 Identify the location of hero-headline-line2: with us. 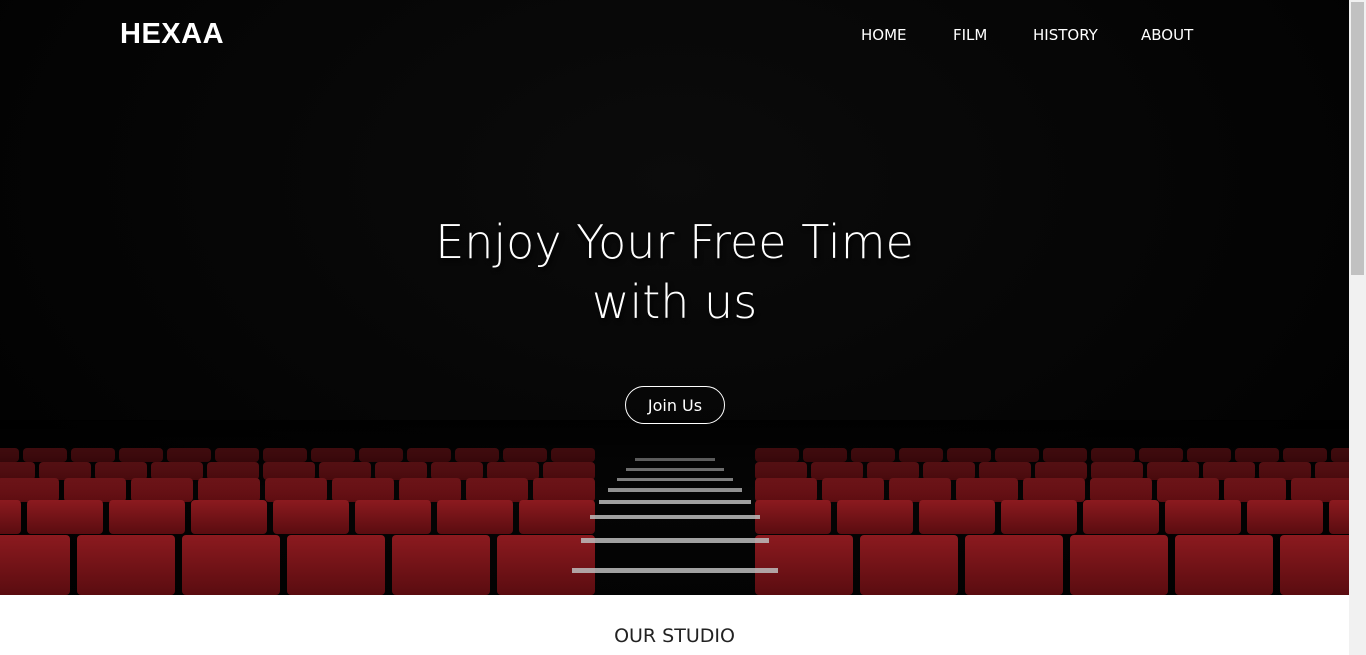
(674, 302).